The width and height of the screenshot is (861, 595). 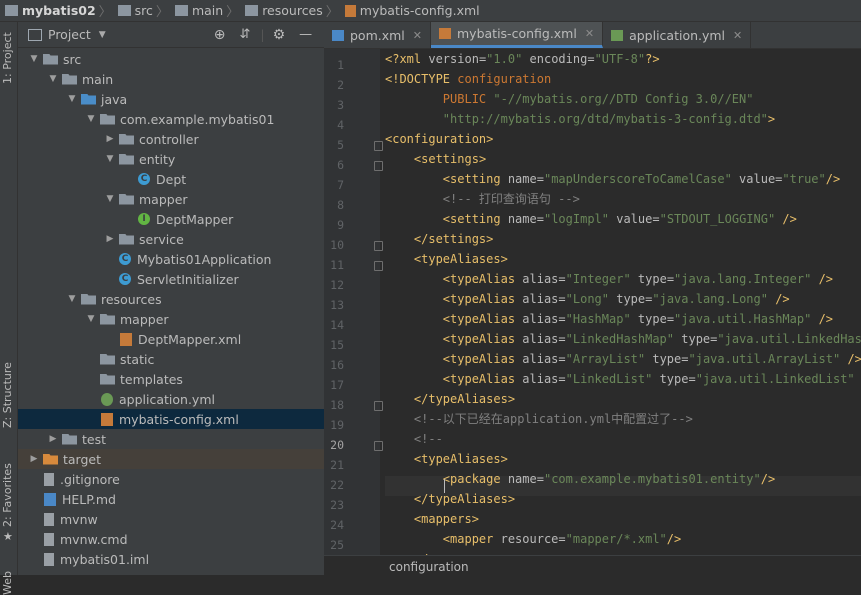 What do you see at coordinates (444, 486) in the screenshot?
I see `text-caret` at bounding box center [444, 486].